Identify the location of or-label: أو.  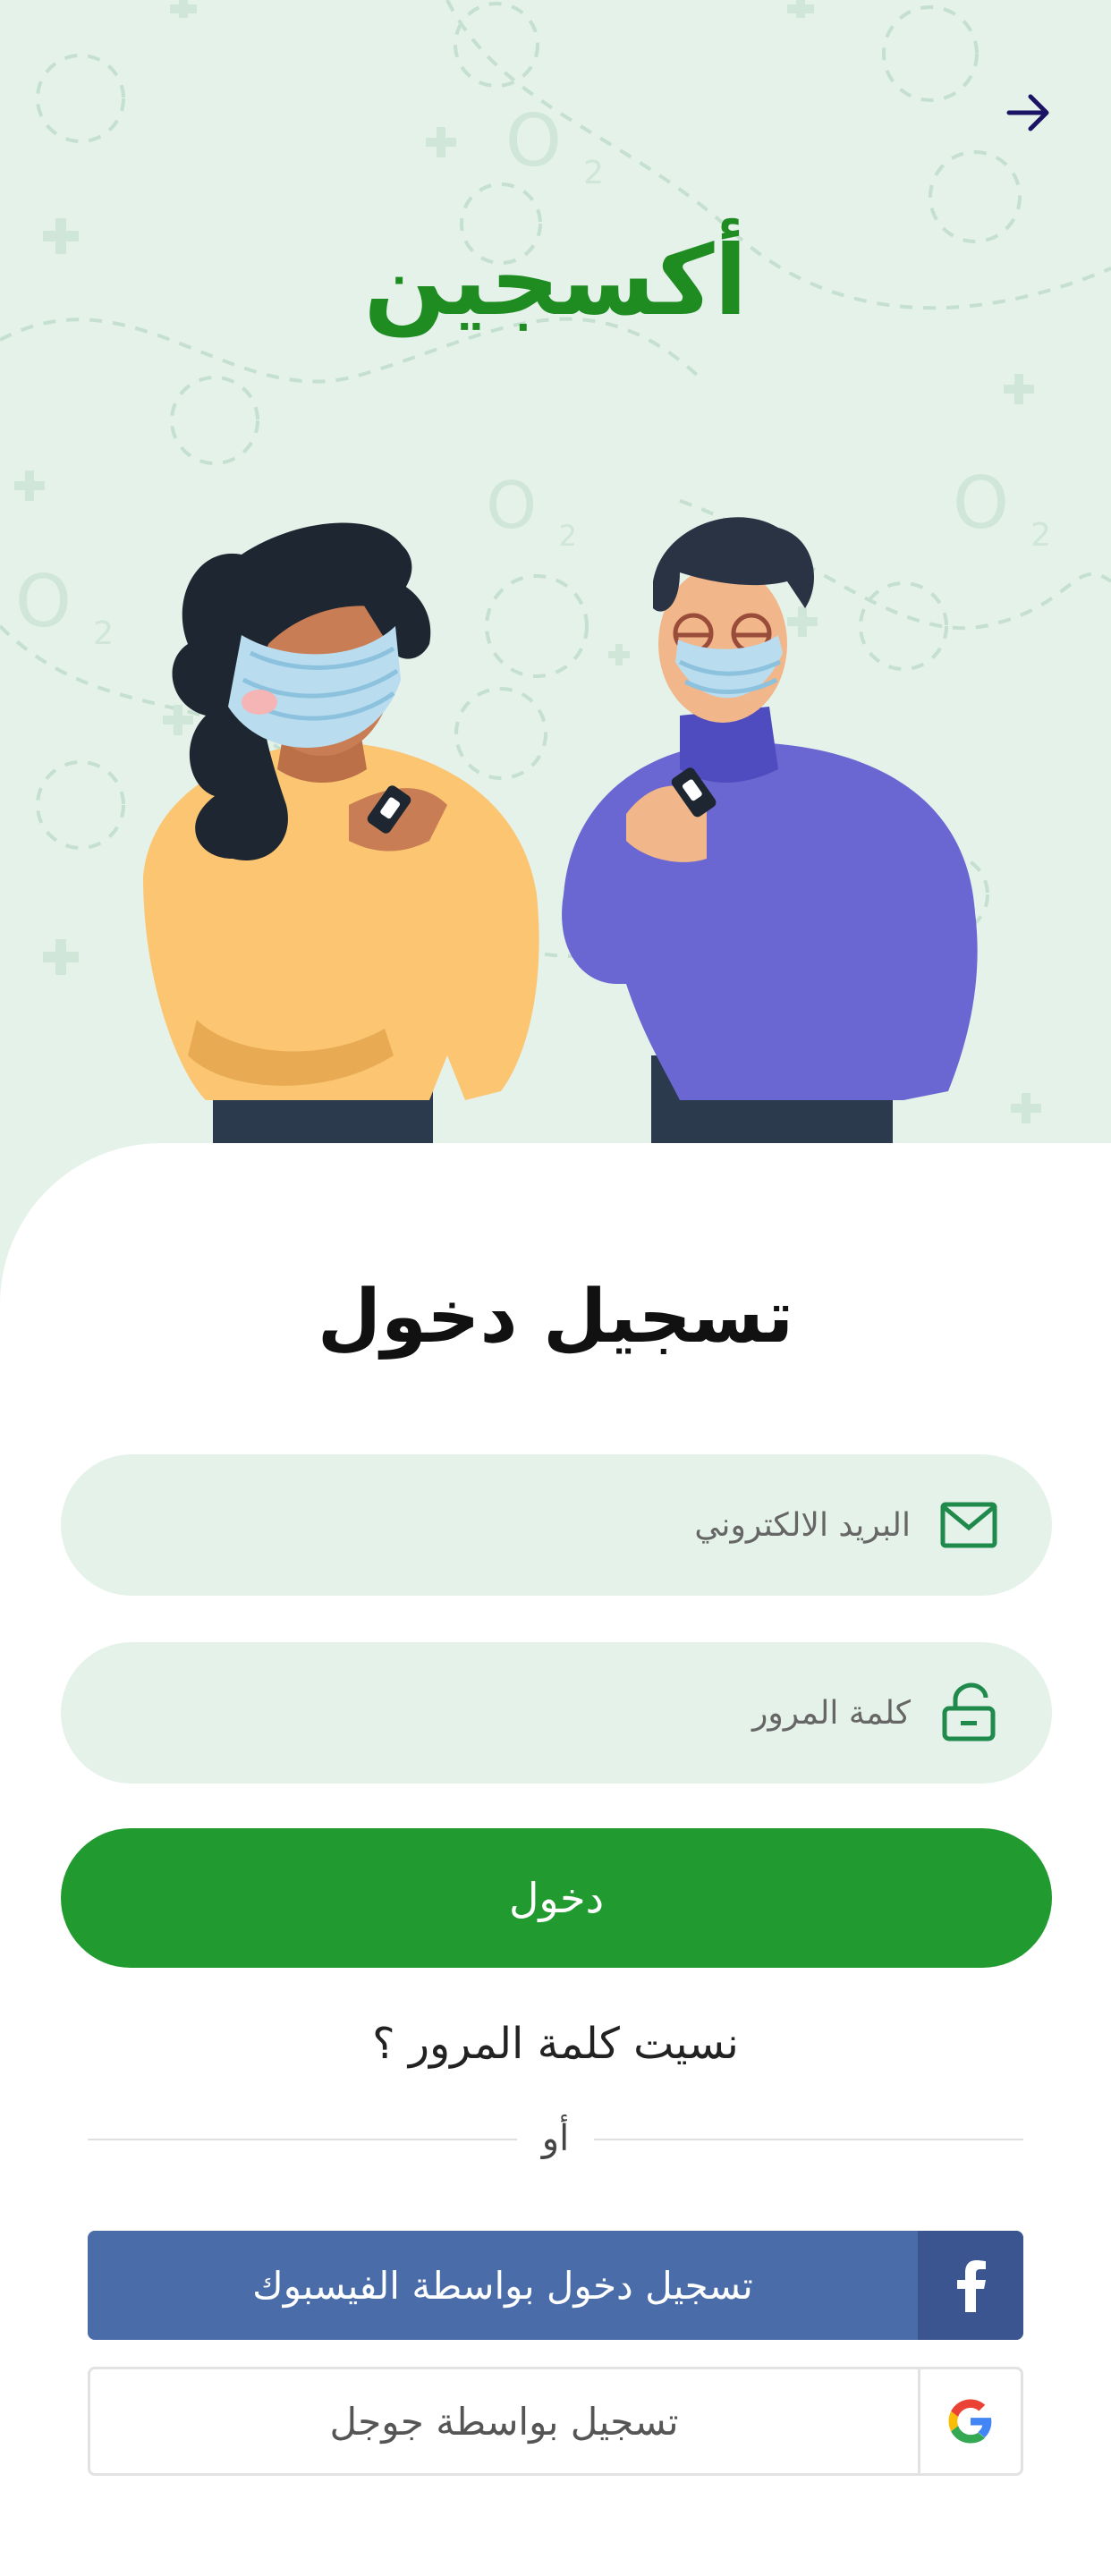
(555, 2138).